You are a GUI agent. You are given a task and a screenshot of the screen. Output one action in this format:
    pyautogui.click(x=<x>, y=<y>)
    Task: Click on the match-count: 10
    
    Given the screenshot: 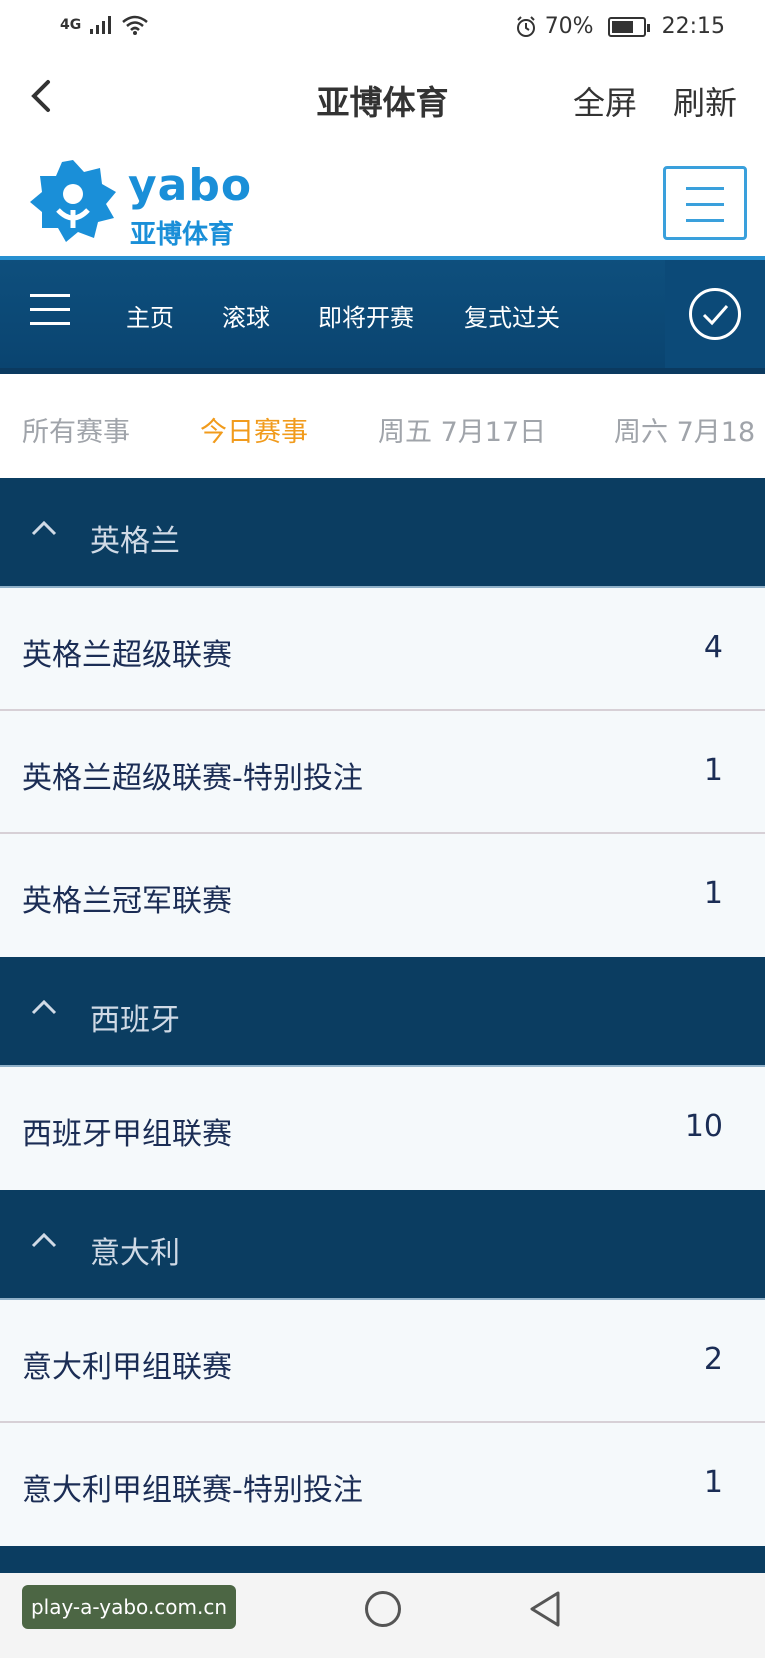 What is the action you would take?
    pyautogui.click(x=703, y=1126)
    